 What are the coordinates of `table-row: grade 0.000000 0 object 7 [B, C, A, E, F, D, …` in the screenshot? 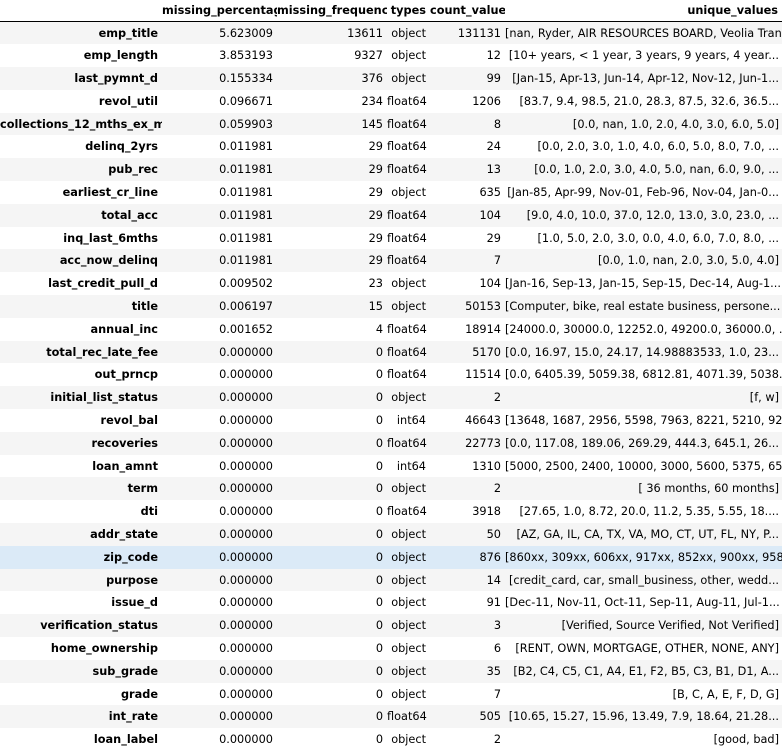 It's located at (391, 694).